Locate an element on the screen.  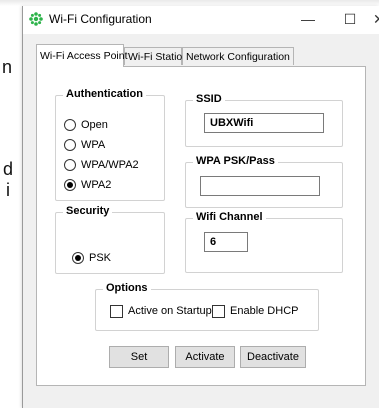
background-text-fragment: n is located at coordinates (7, 67).